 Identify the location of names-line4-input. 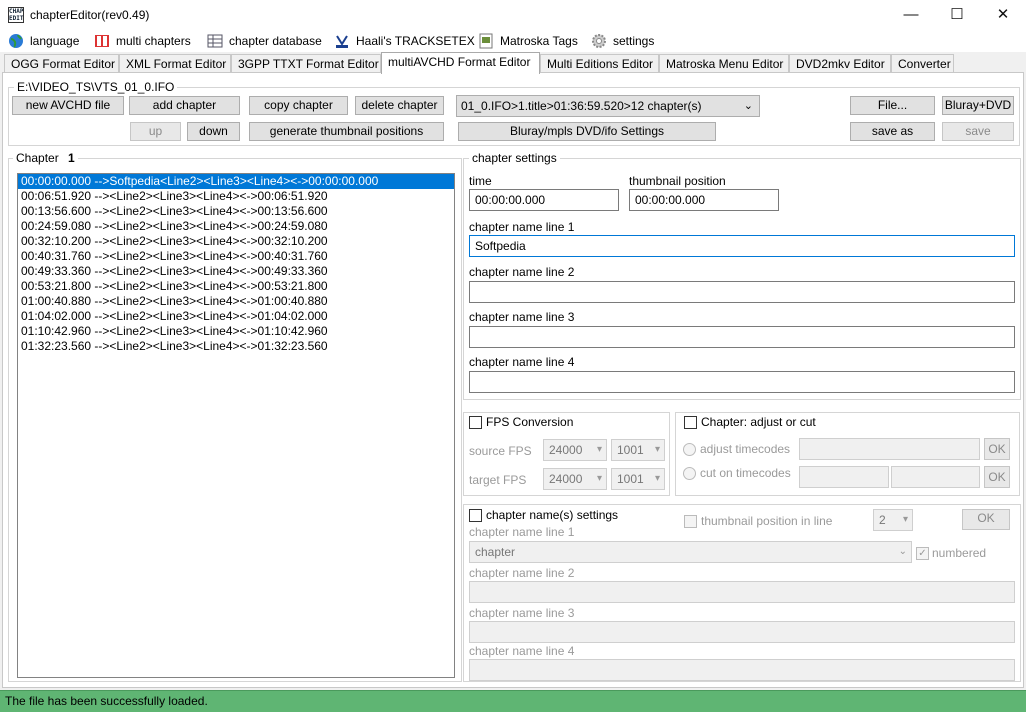
(742, 670).